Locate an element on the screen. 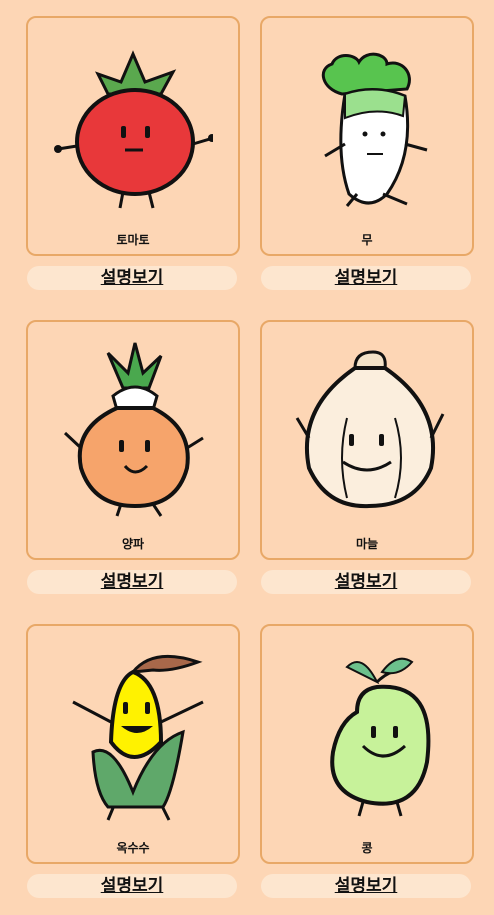  vegetable-name: 옥수수 is located at coordinates (133, 848).